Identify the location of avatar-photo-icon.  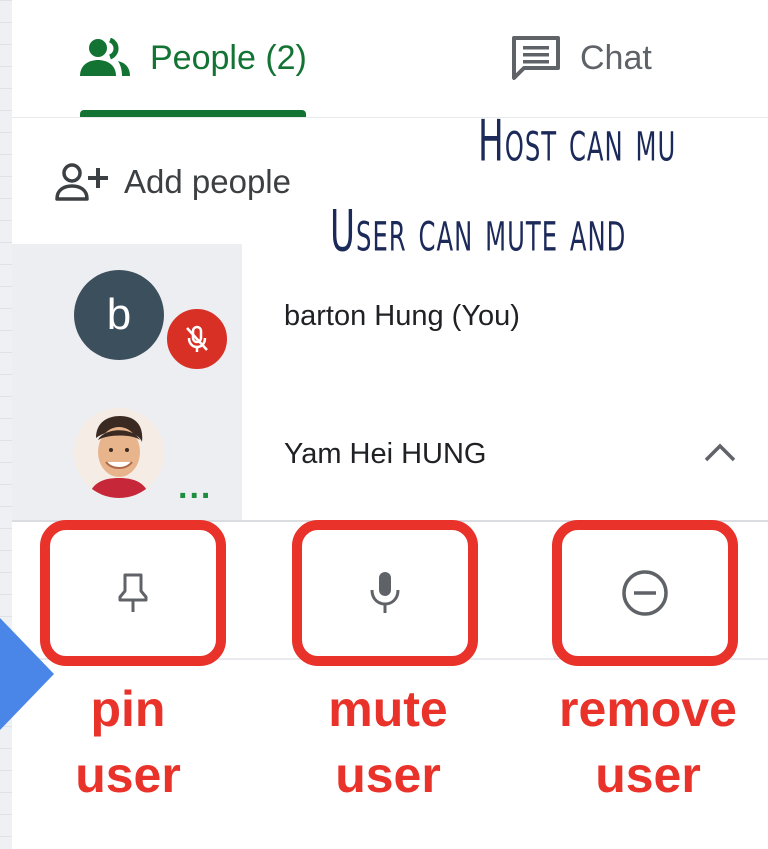
(119, 453).